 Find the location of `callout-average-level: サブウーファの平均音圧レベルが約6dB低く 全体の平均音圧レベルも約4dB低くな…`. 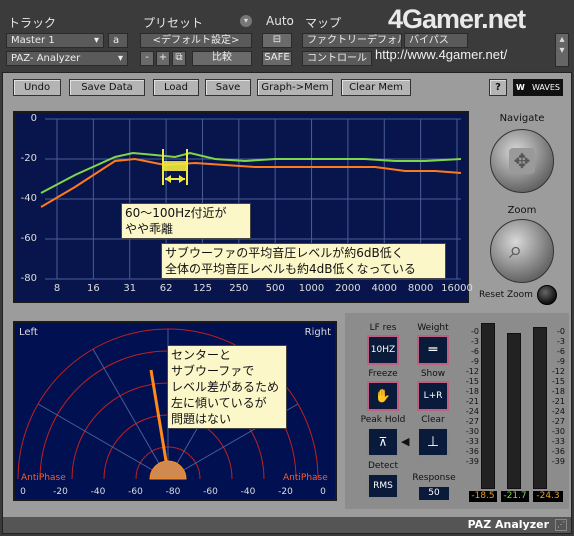

callout-average-level: サブウーファの平均音圧レベルが約6dB低く 全体の平均音圧レベルも約4dB低くな… is located at coordinates (303, 261).